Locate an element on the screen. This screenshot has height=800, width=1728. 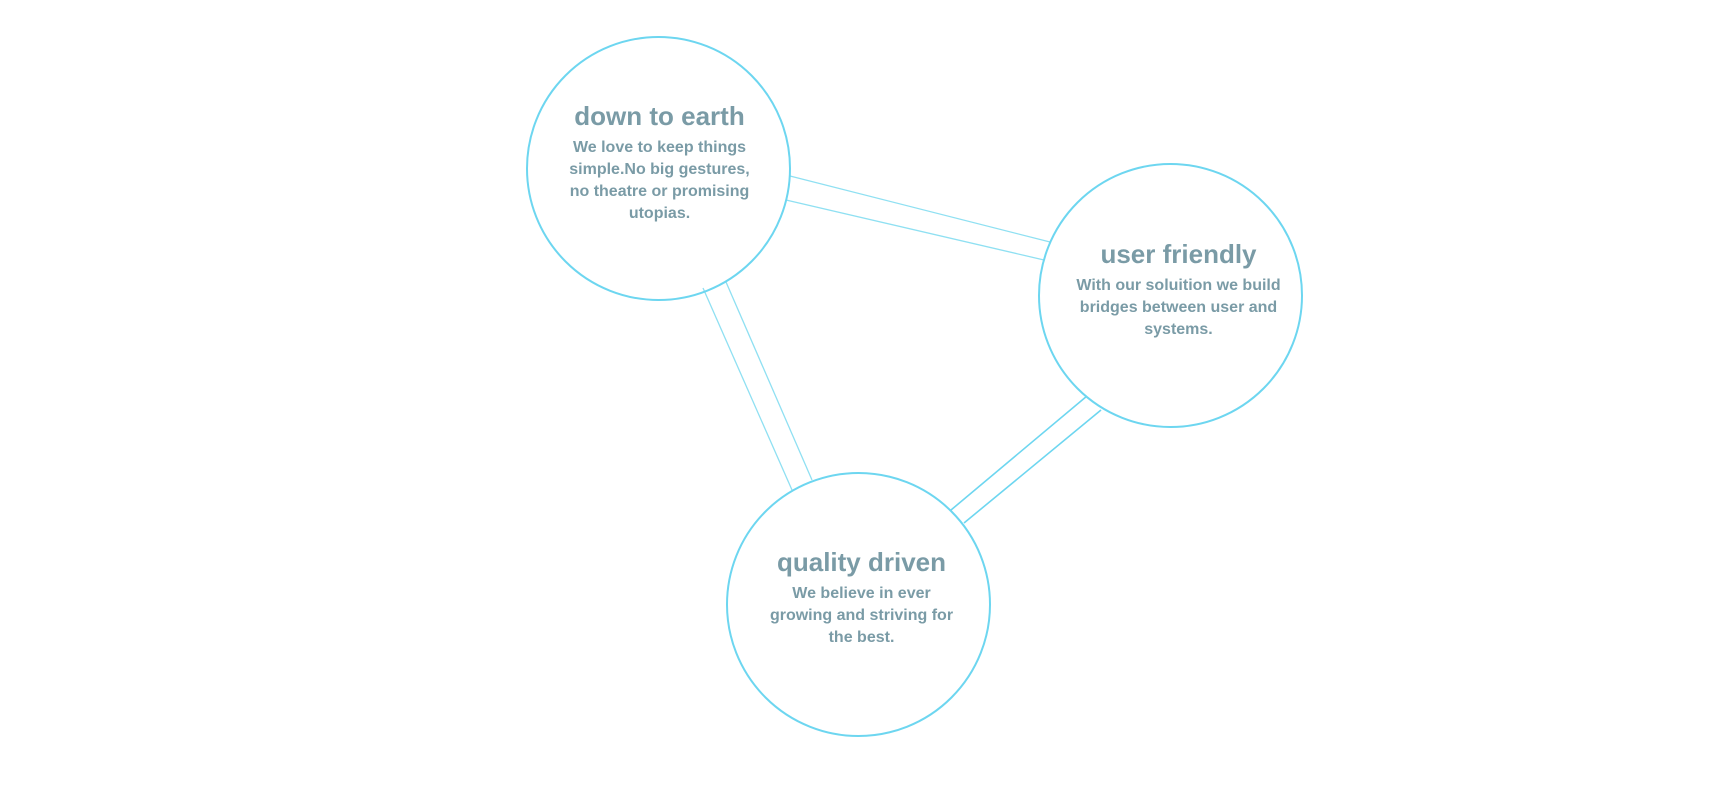
connector-friendly-quality-b is located at coordinates (1032, 466).